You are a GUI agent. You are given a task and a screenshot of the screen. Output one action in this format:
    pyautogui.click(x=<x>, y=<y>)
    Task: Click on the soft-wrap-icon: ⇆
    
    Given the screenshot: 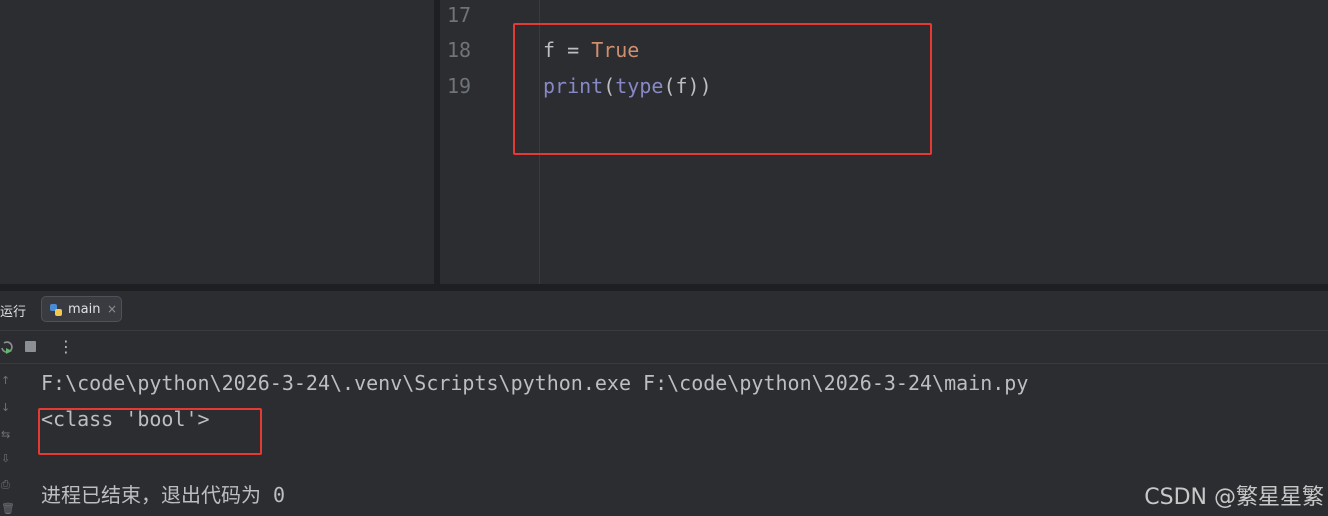 What is the action you would take?
    pyautogui.click(x=5, y=434)
    